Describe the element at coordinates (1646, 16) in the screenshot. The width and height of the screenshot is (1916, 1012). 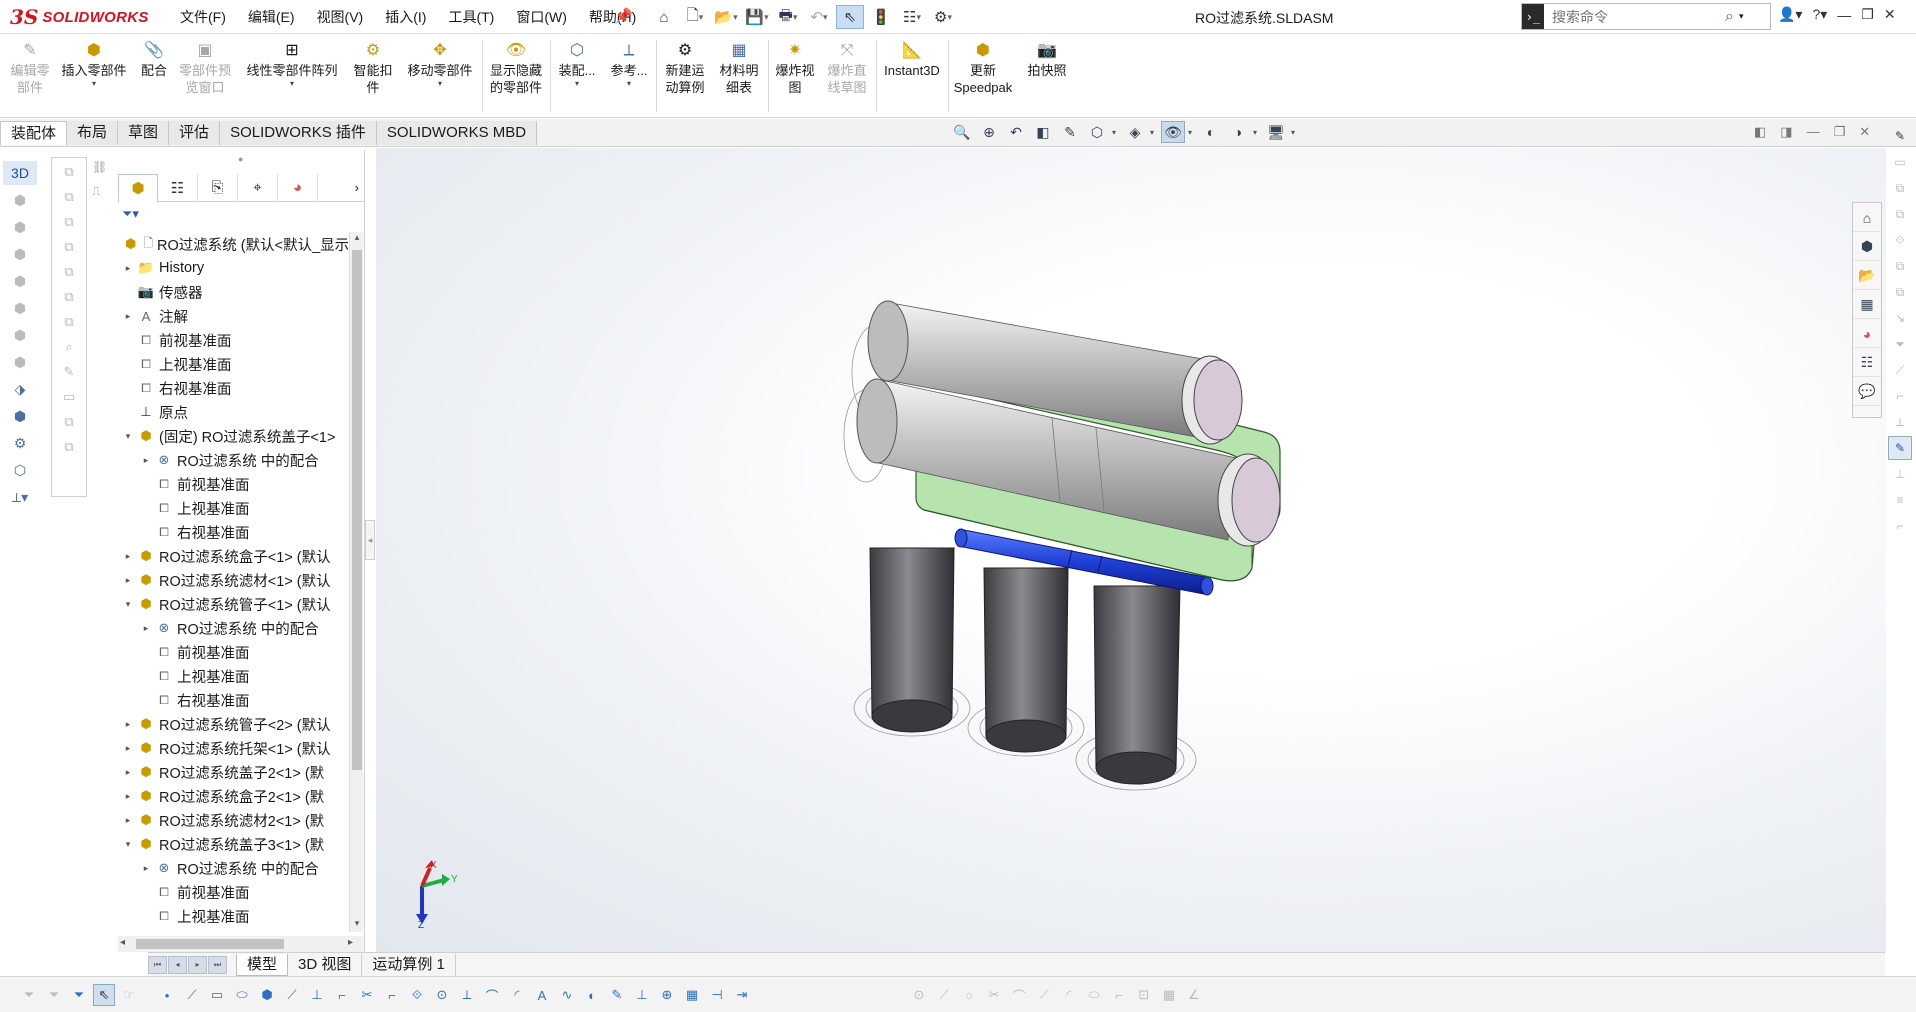
I see `search-commands-box: ›_ ⌕ ▾` at that location.